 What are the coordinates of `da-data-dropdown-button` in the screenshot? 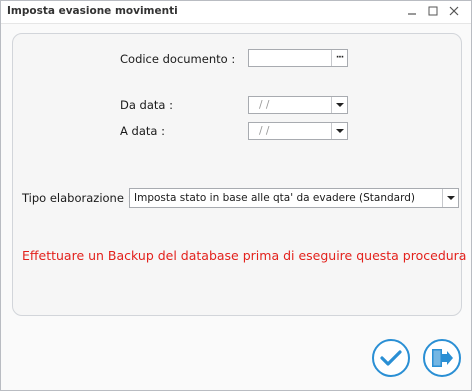 It's located at (339, 105).